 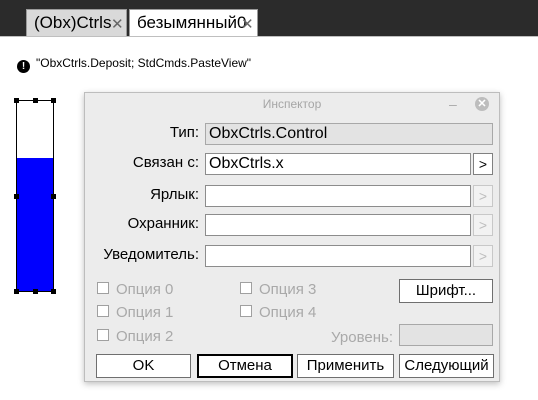 I want to click on option-3-checkbox: Опция 3, so click(x=278, y=289).